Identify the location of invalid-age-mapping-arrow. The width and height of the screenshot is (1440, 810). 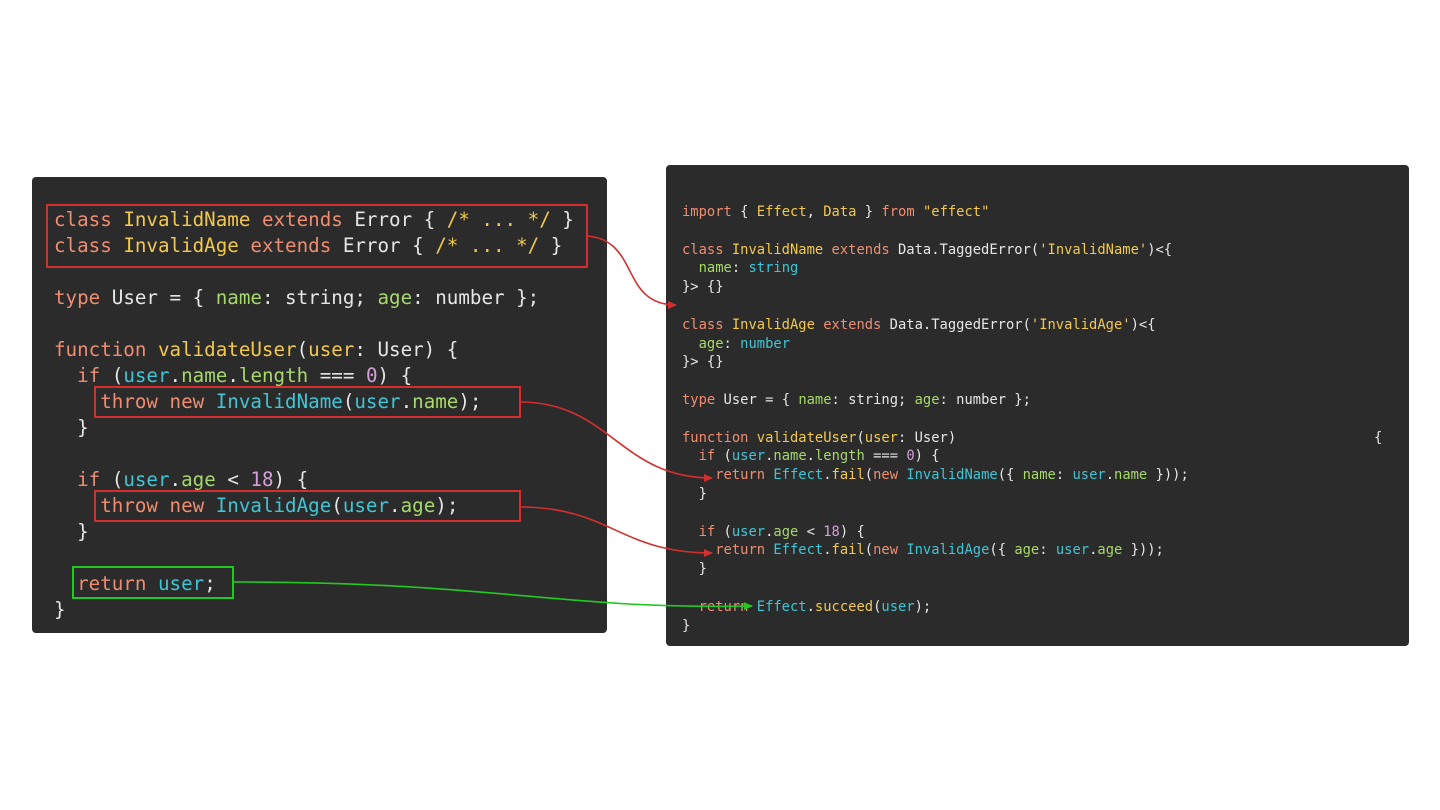
(616, 531).